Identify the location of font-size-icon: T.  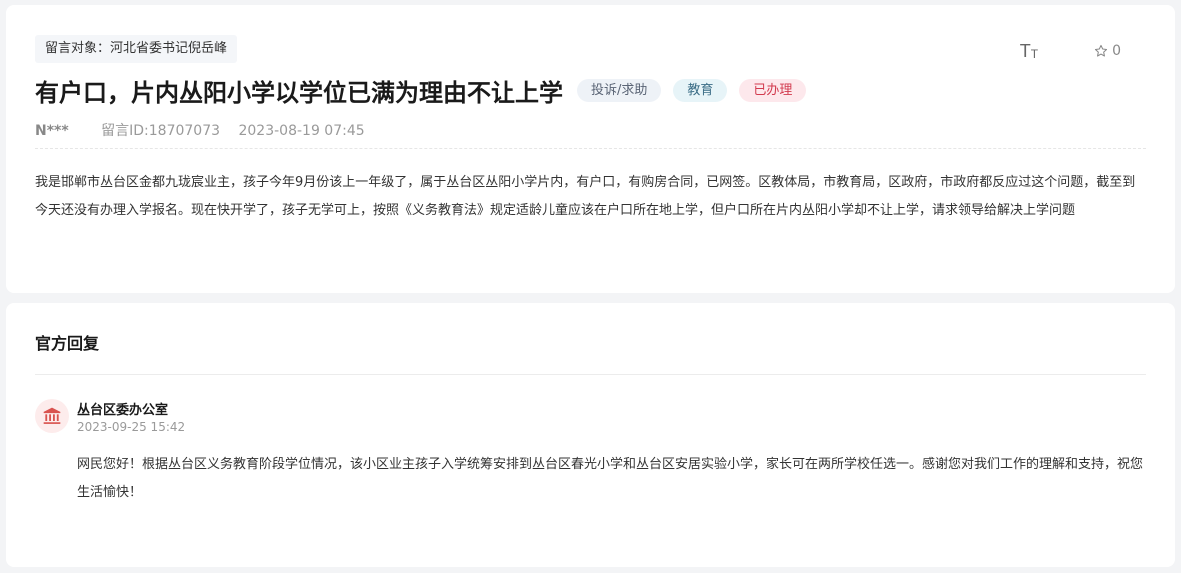
(1025, 51).